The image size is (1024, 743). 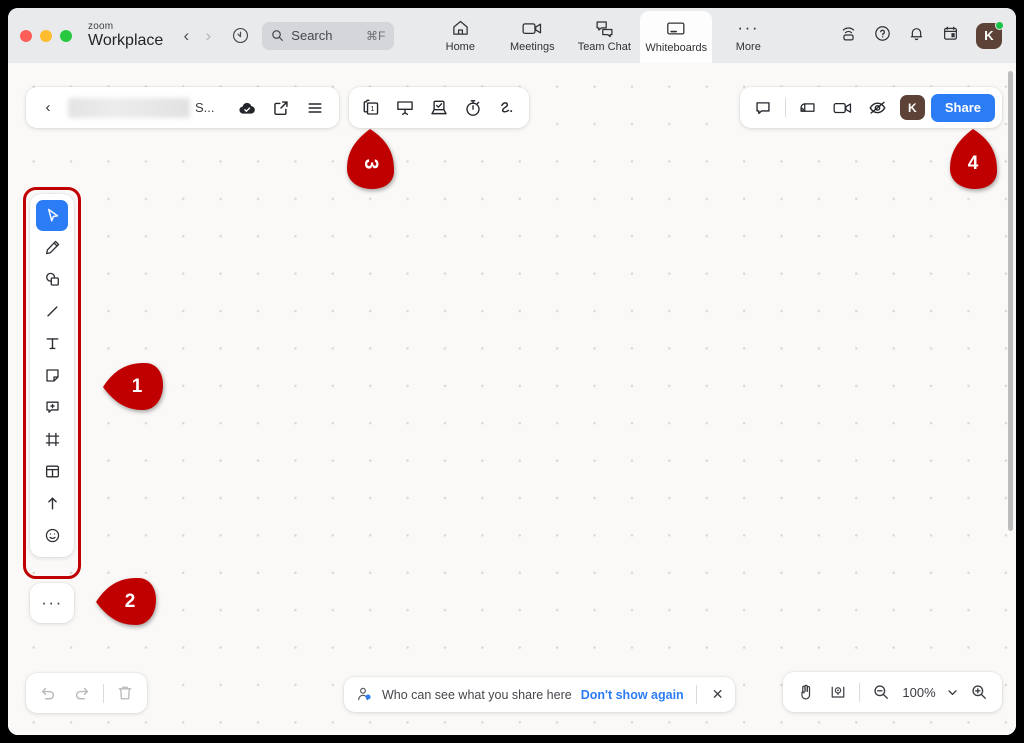 I want to click on tab-home: Home, so click(x=460, y=35).